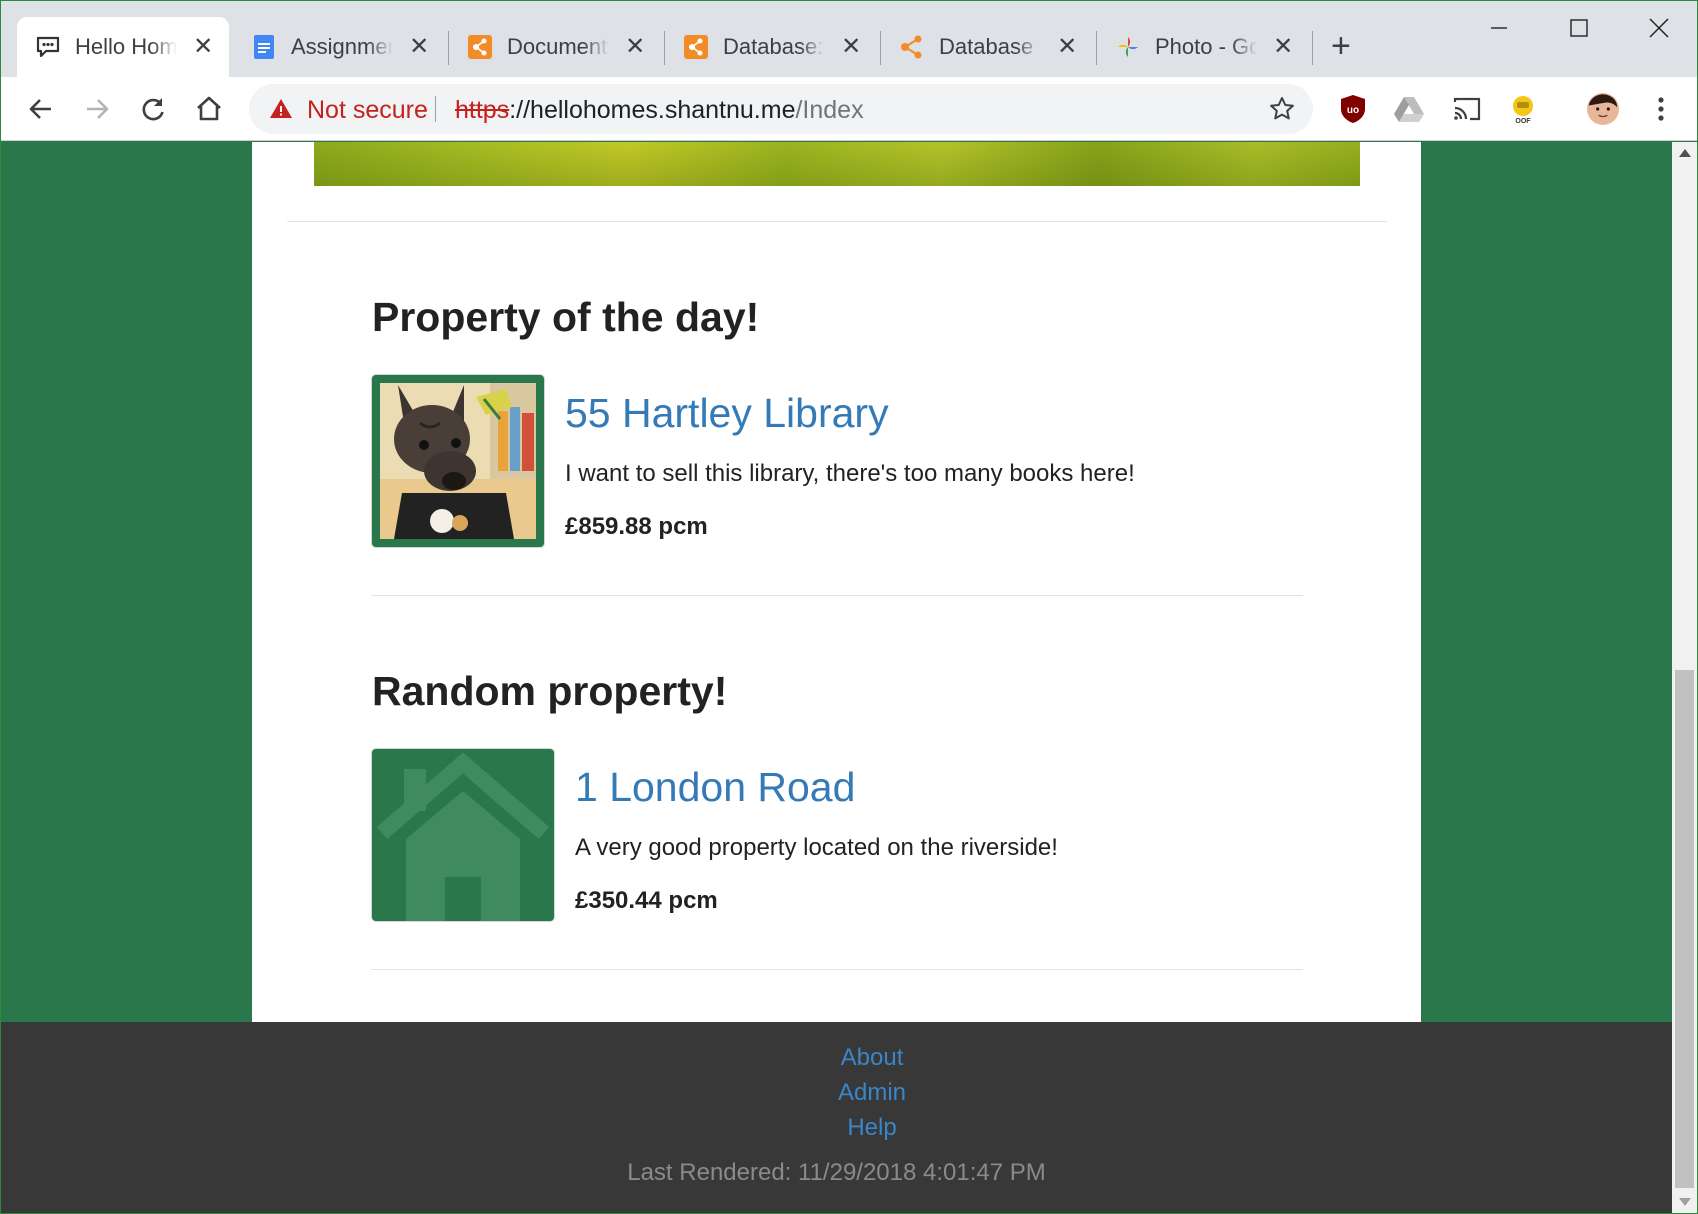 The width and height of the screenshot is (1698, 1214). I want to click on svg-text: uo, so click(1353, 110).